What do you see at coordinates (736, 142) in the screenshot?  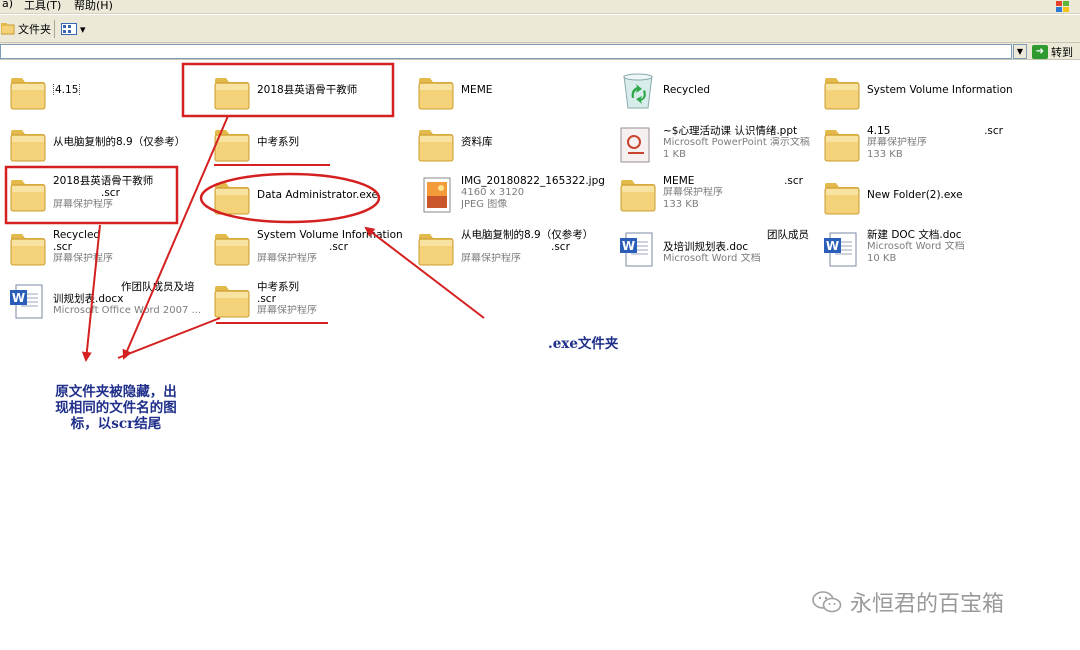 I see `file-type: Microsoft PowerPoint 演示文稿` at bounding box center [736, 142].